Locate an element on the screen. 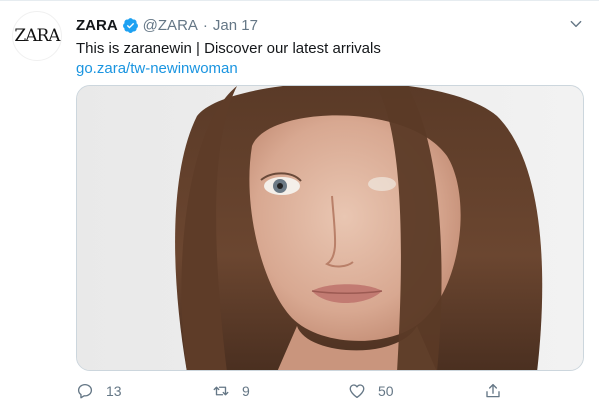 The image size is (599, 420). reply-count: 13 is located at coordinates (114, 391).